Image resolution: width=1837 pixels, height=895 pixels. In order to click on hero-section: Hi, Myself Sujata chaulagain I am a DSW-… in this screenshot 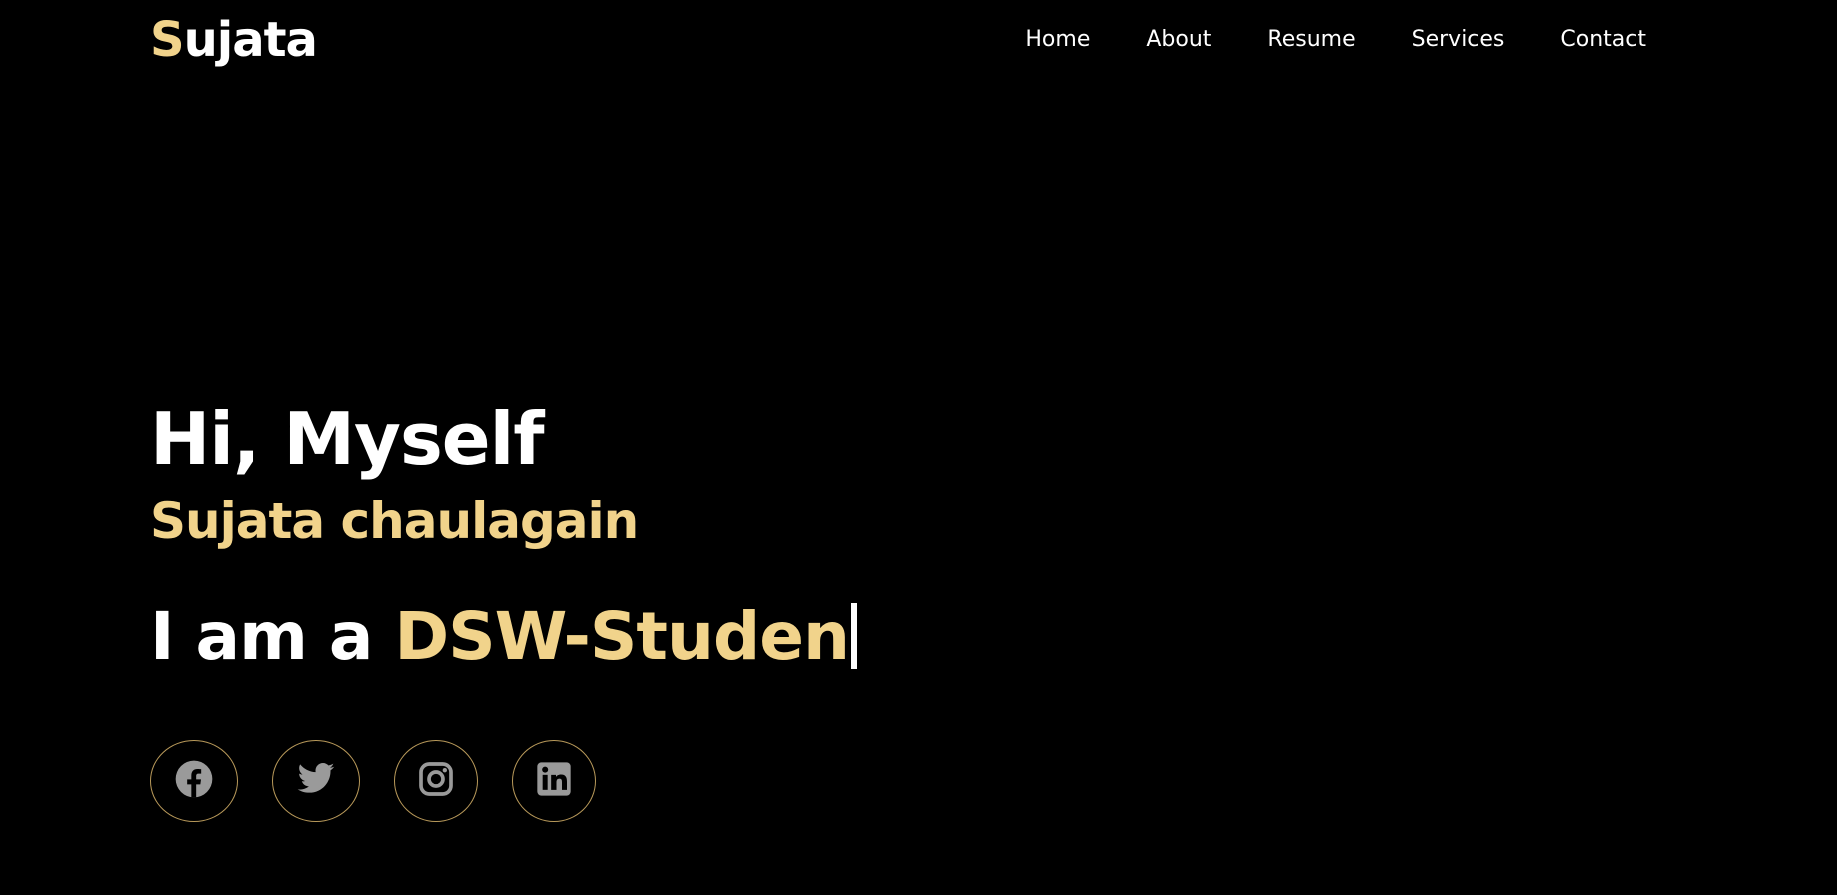, I will do `click(503, 536)`.